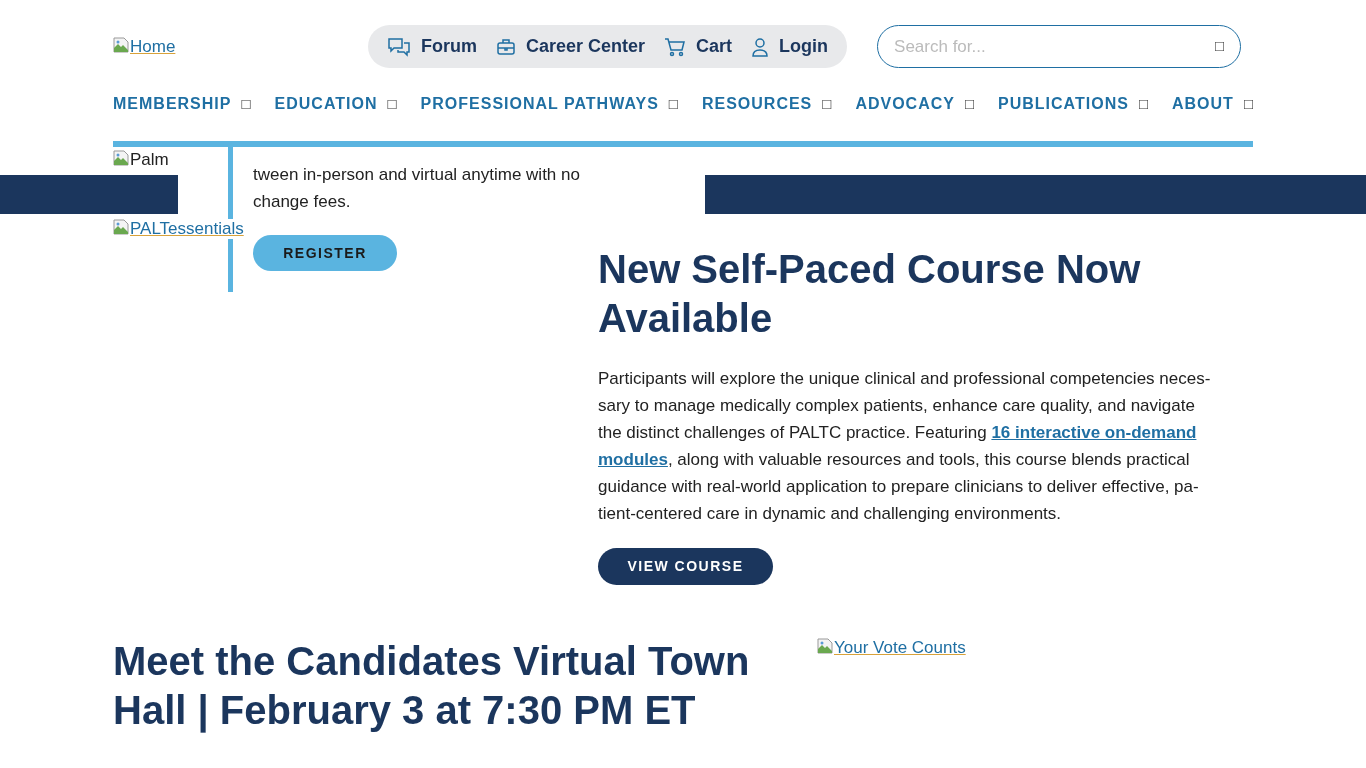  What do you see at coordinates (432, 686) in the screenshot?
I see `town-hall-title: Meet the Candidates Virtual Town Hall | February 3 at 7:30 PM ET` at bounding box center [432, 686].